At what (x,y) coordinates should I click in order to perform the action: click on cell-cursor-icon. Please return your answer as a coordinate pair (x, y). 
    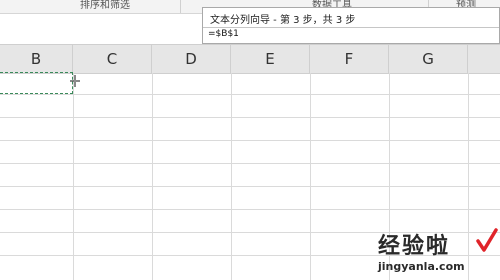
    Looking at the image, I should click on (75, 81).